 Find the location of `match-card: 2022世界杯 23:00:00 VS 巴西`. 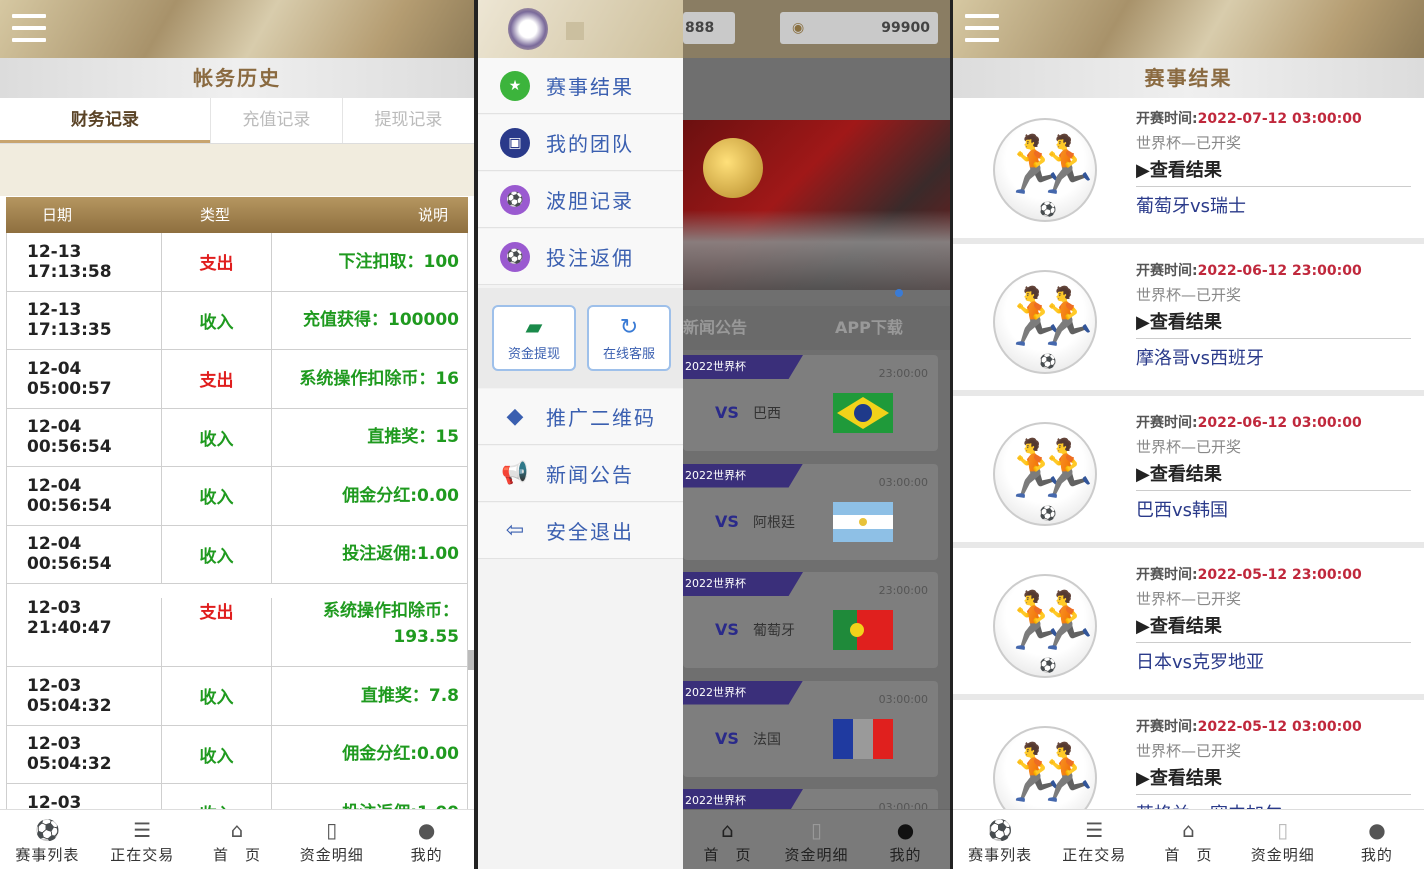

match-card: 2022世界杯 23:00:00 VS 巴西 is located at coordinates (810, 403).